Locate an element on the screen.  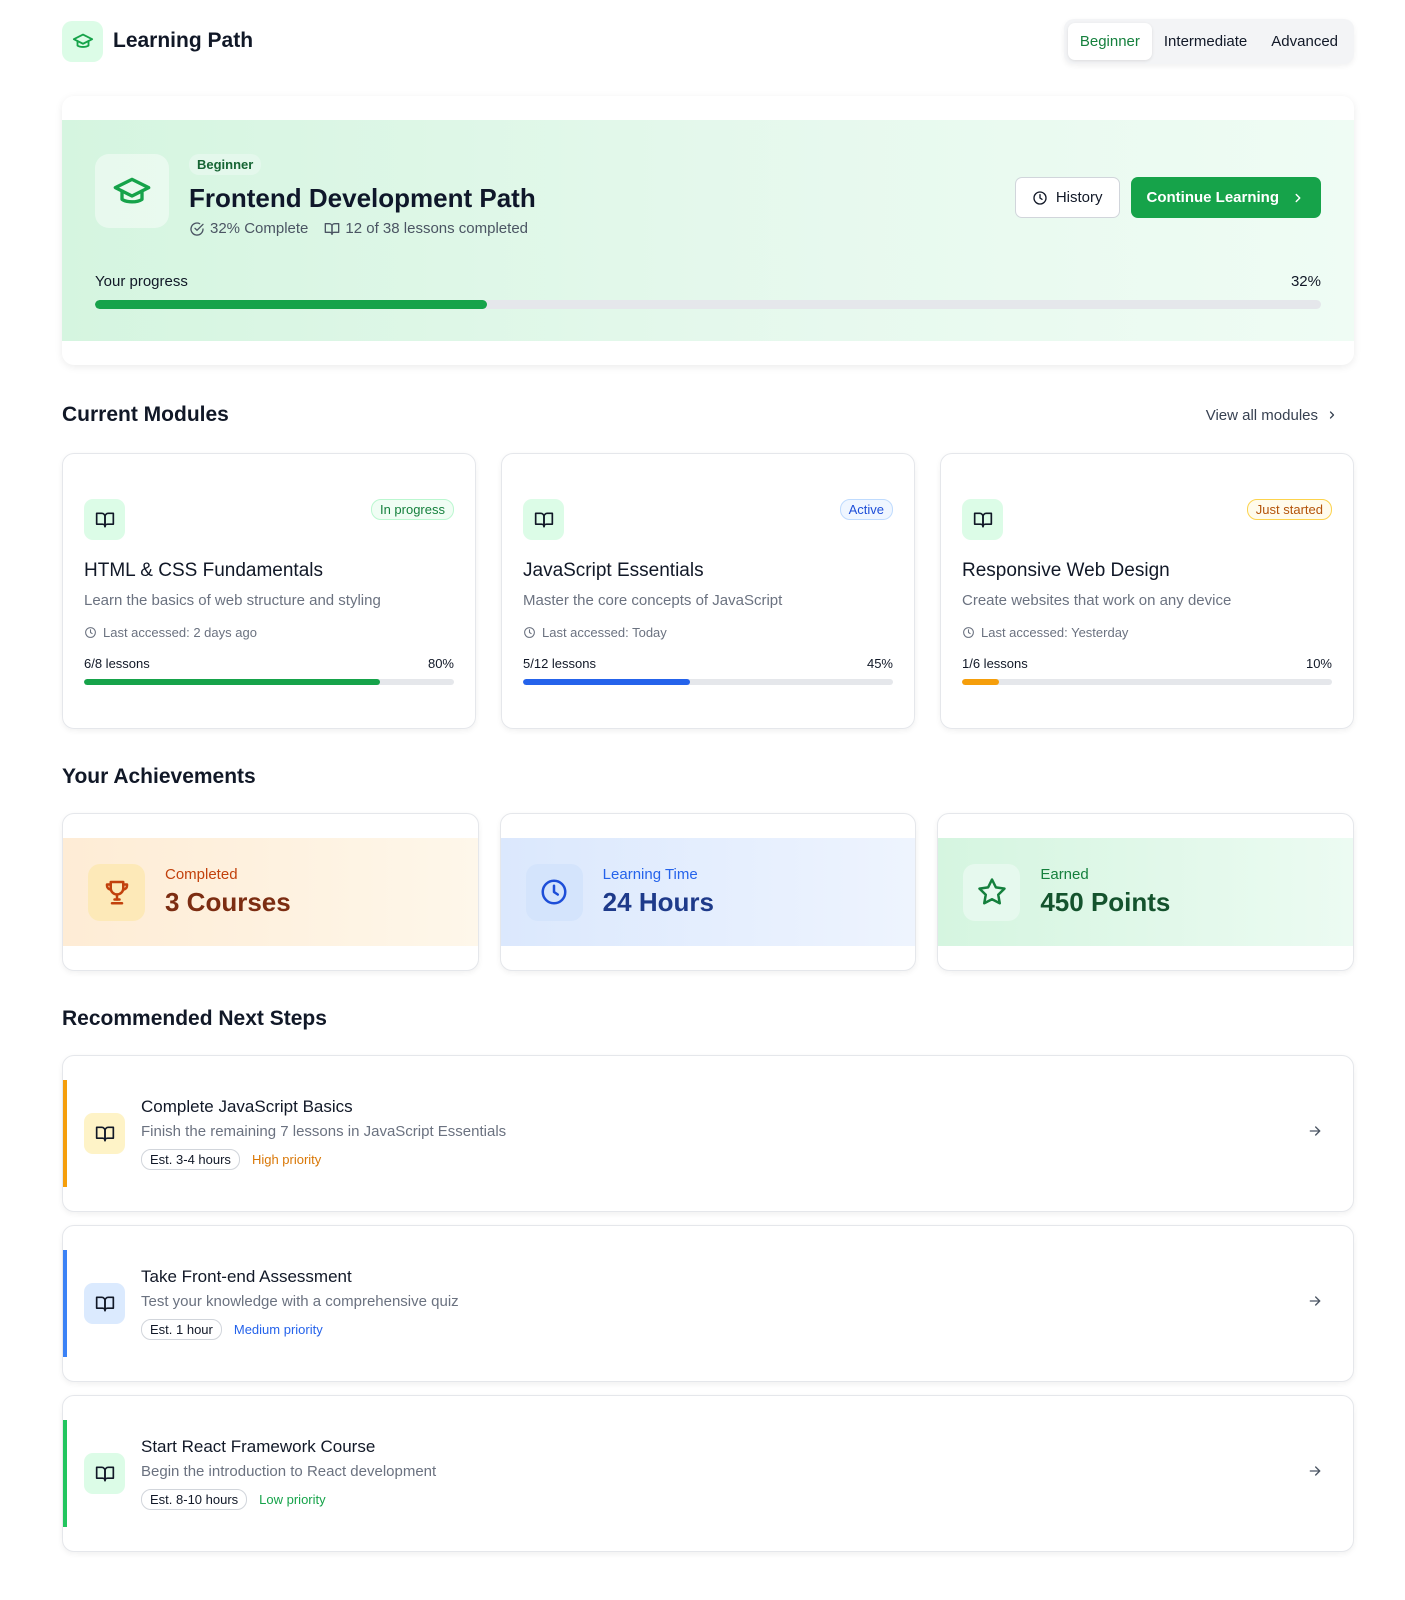
last-accessed-text: Last accessed: Yesterday is located at coordinates (1055, 632).